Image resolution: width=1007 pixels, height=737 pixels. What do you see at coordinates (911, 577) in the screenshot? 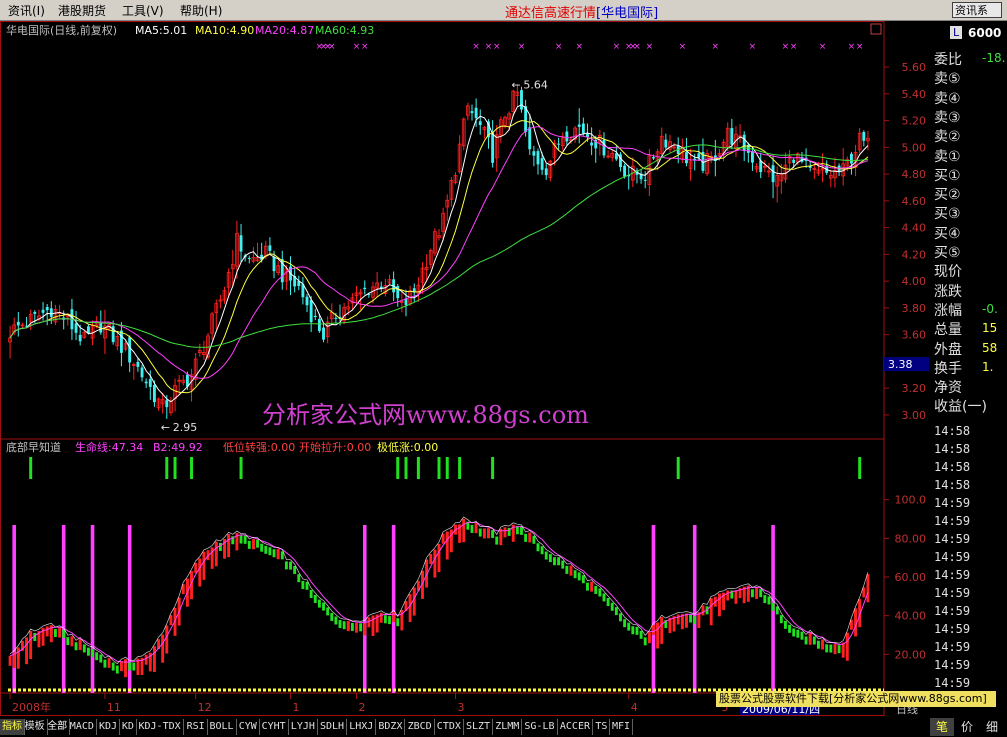
I see `ind-tick-label: 60.00` at bounding box center [911, 577].